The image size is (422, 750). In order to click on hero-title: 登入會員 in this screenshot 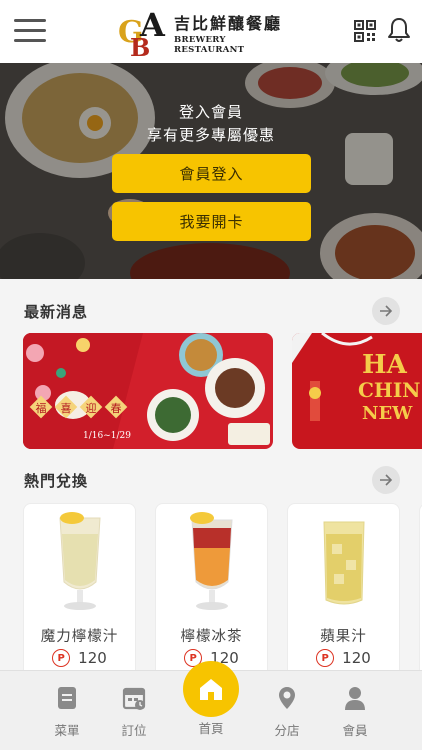, I will do `click(210, 112)`.